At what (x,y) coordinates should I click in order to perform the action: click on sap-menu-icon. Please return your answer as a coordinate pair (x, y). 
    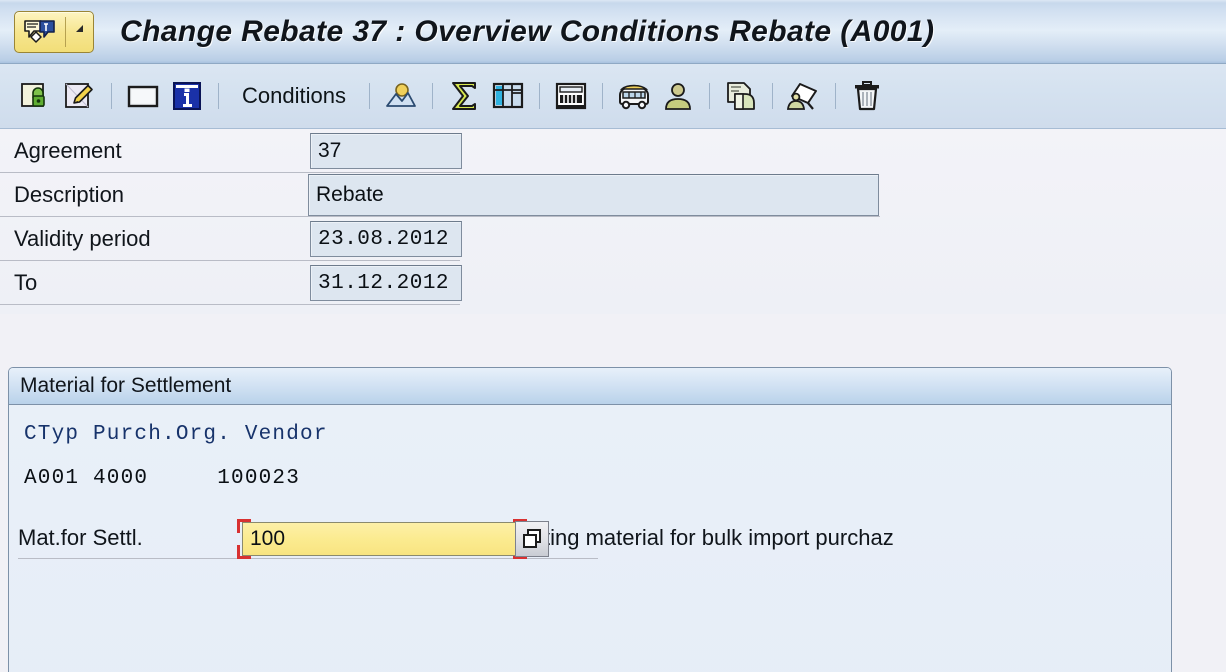
    Looking at the image, I should click on (40, 32).